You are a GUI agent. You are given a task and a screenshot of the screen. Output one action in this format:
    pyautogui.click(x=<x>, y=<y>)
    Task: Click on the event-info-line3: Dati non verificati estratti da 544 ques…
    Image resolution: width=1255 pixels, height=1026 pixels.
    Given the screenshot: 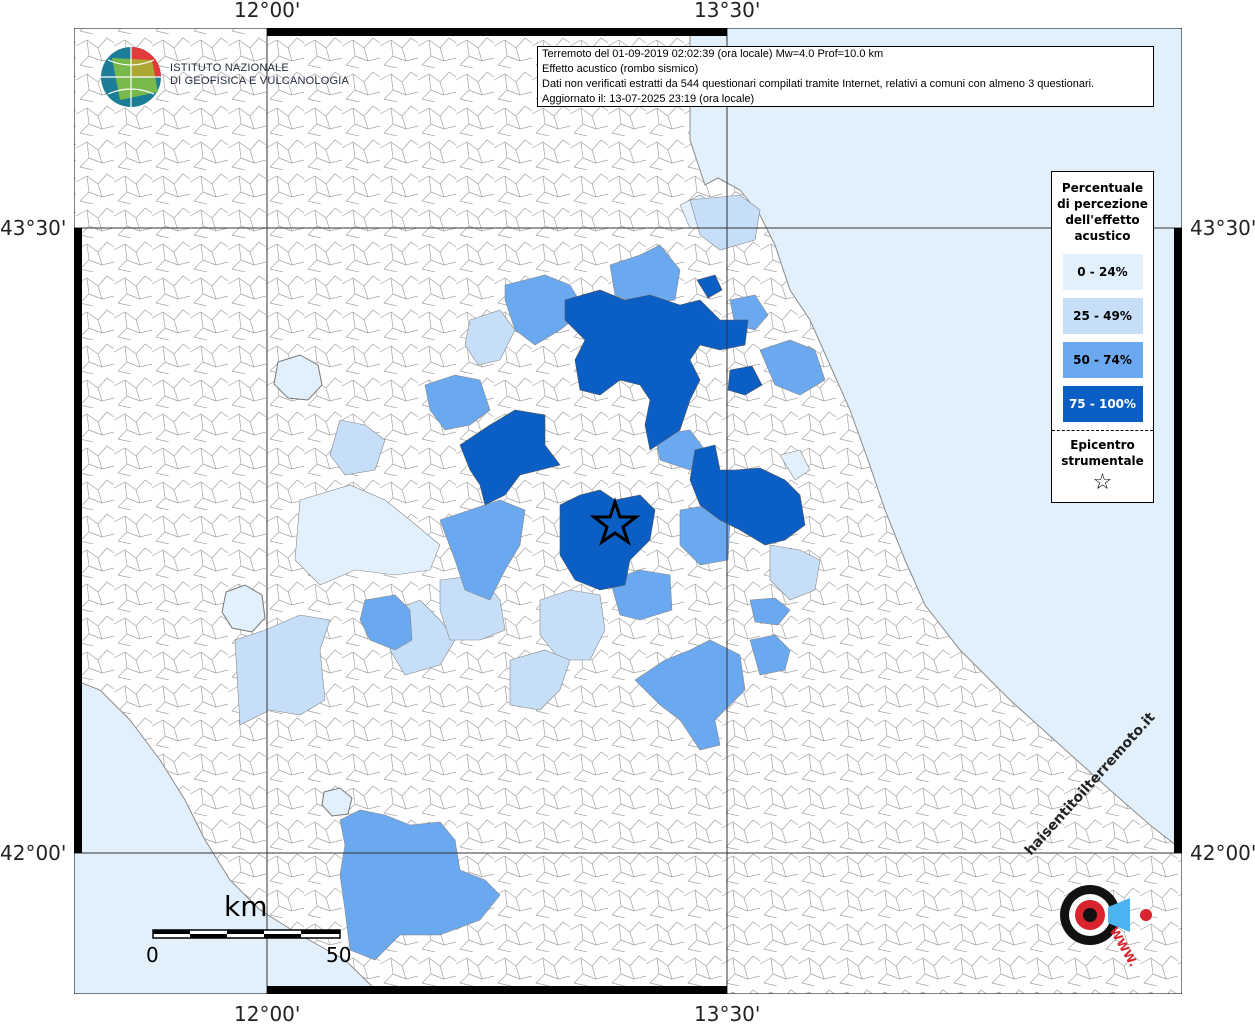 What is the action you would take?
    pyautogui.click(x=818, y=84)
    